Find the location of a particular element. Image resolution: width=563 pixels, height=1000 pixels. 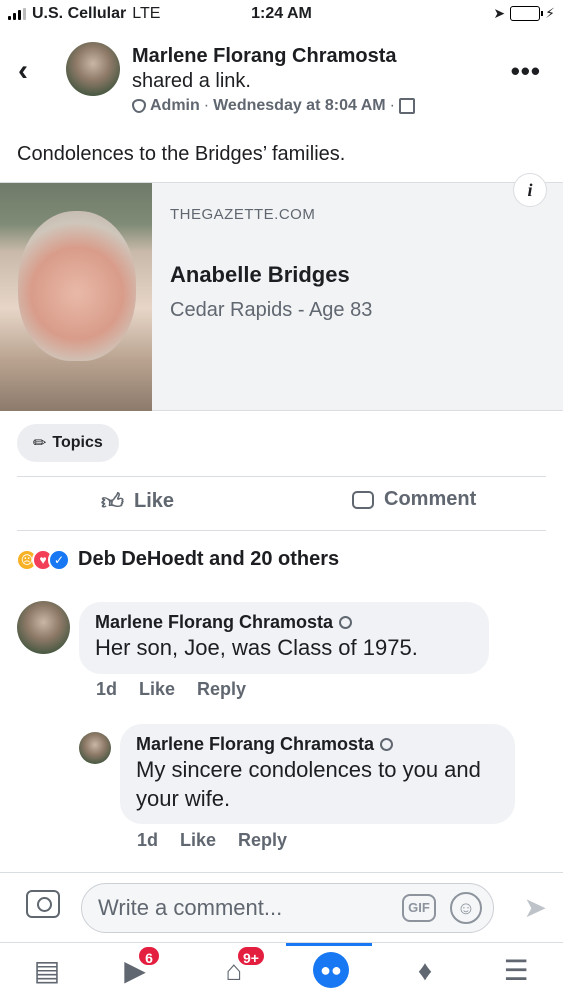

comment-composer: GIF ☺ ➤ is located at coordinates (281, 907).